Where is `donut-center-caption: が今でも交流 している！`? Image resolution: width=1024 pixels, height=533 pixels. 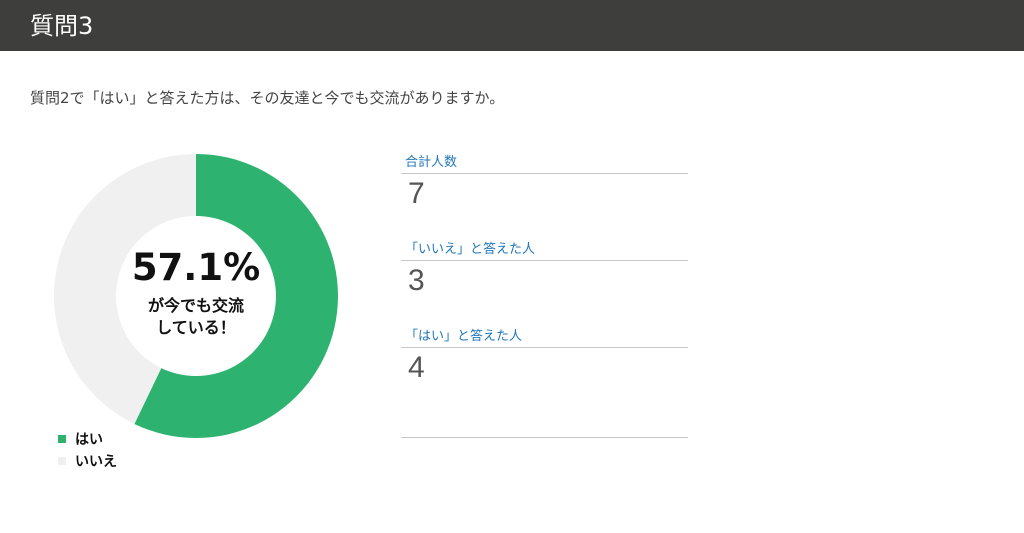
donut-center-caption: が今でも交流 している！ is located at coordinates (196, 317).